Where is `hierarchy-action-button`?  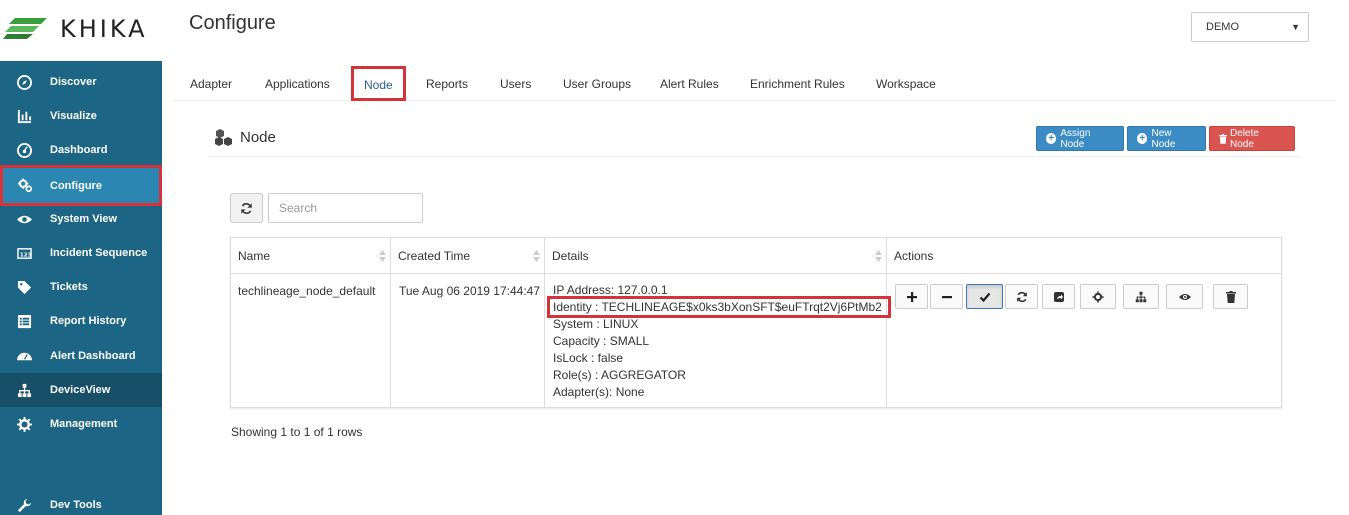 hierarchy-action-button is located at coordinates (1141, 296).